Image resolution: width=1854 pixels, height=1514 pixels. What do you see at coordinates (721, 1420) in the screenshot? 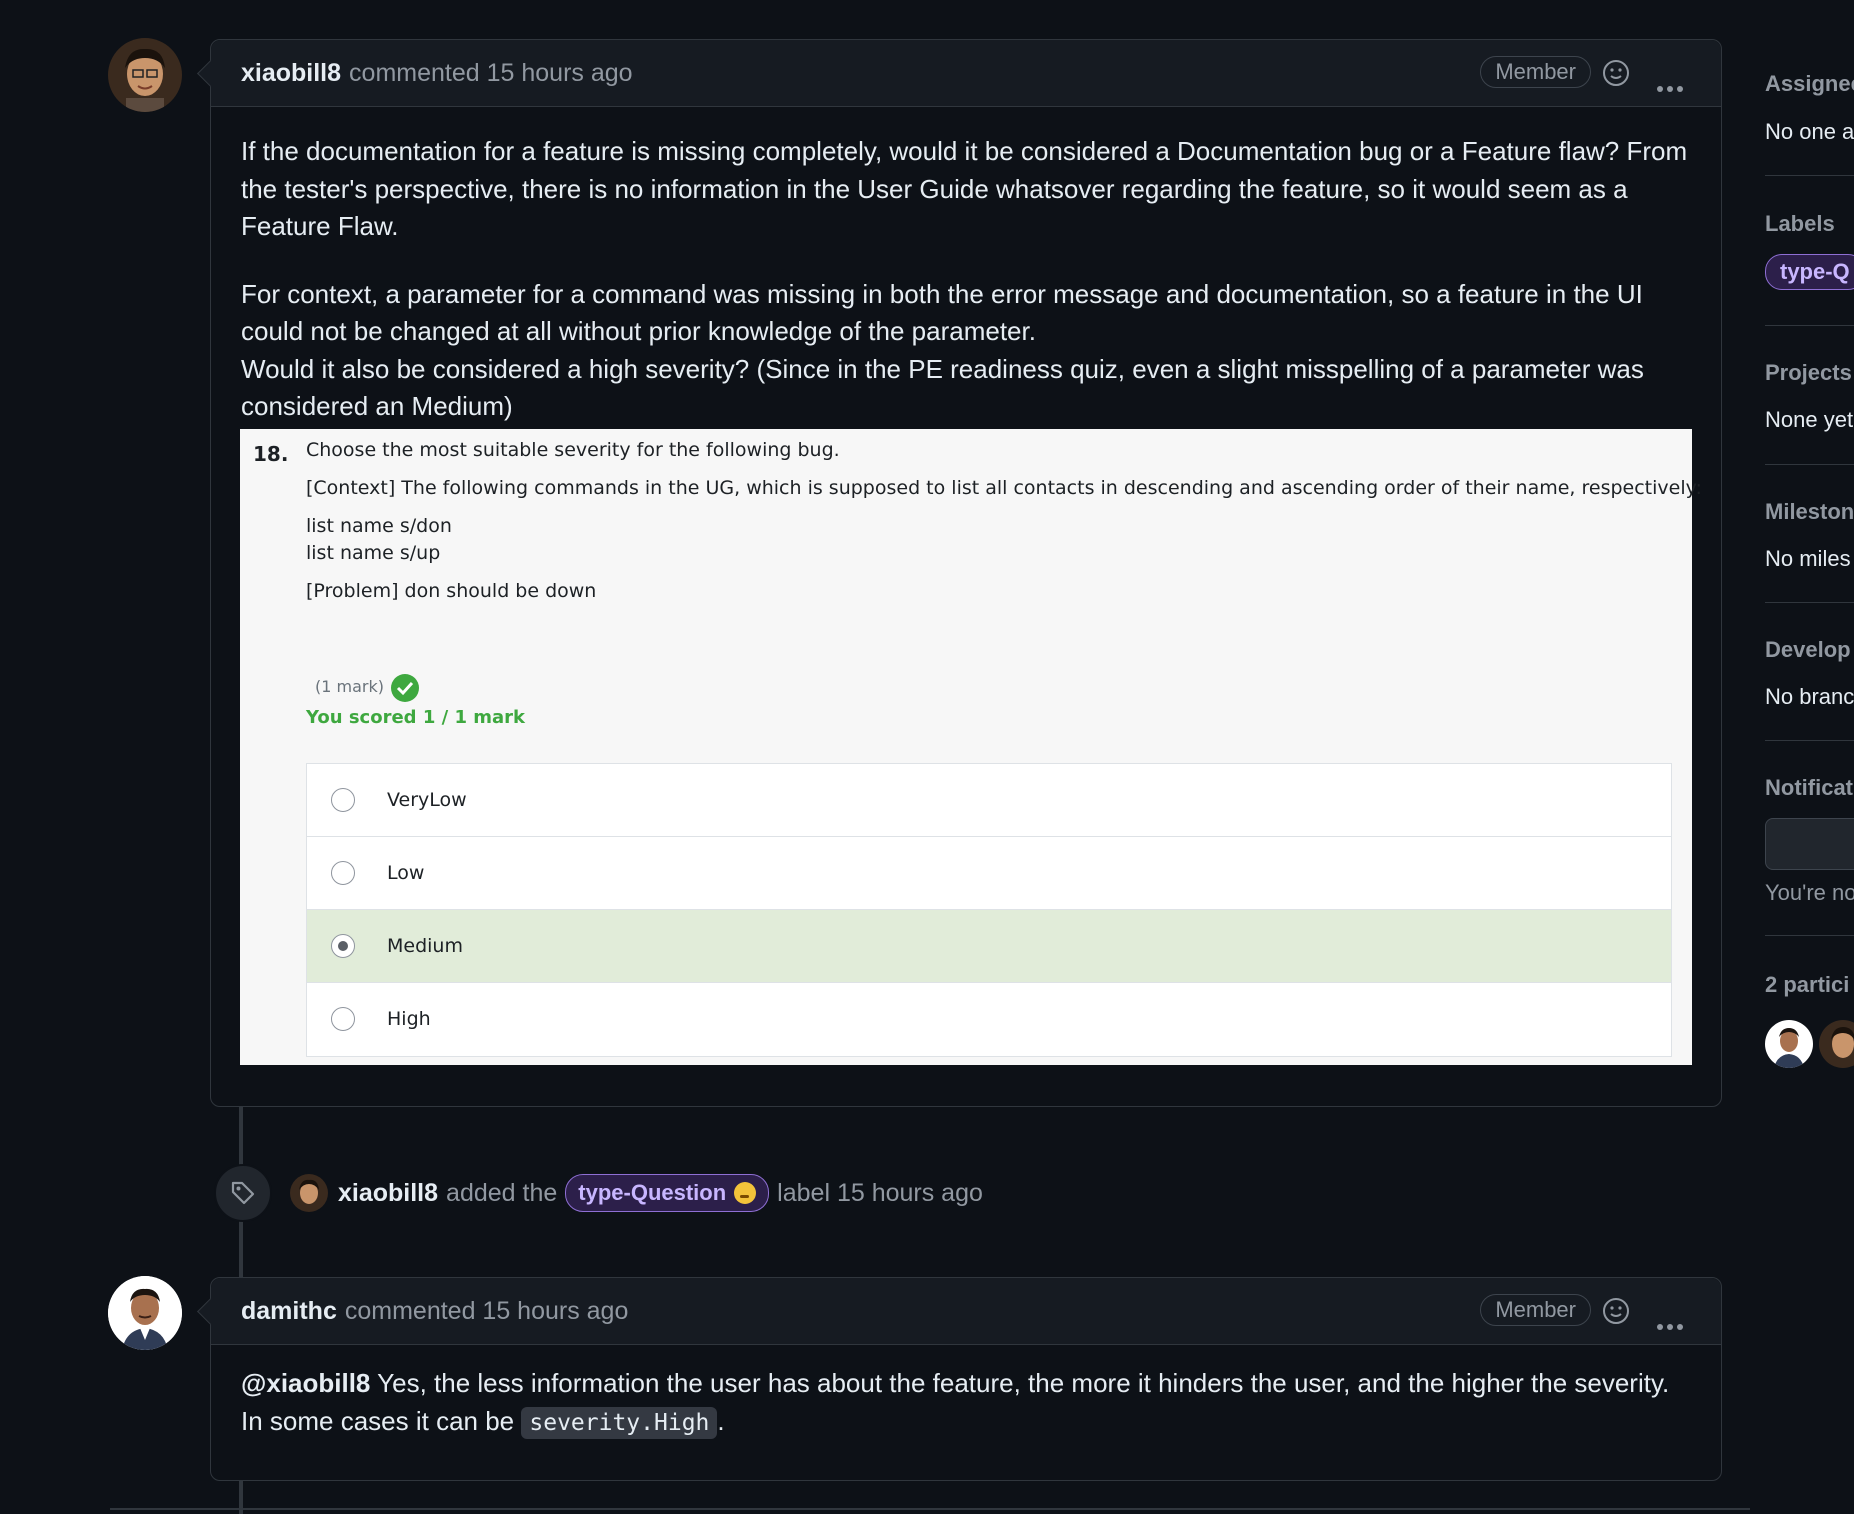
I see `comment-text: .` at bounding box center [721, 1420].